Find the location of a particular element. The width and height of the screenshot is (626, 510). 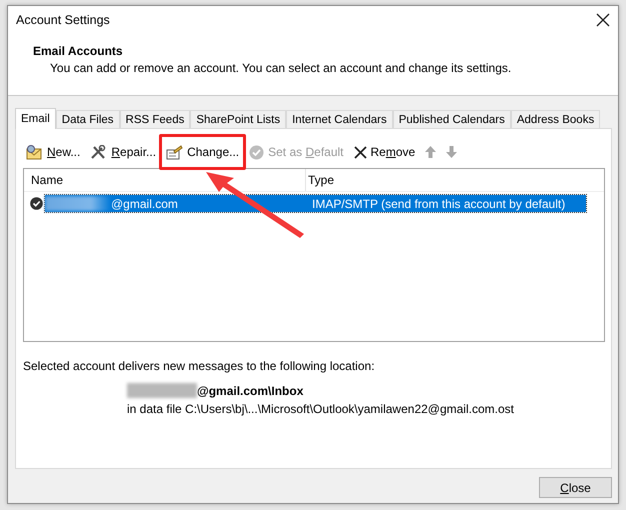

account-row: @gmail.com IMAP/SMTP (send from this account by default) is located at coordinates (315, 203).